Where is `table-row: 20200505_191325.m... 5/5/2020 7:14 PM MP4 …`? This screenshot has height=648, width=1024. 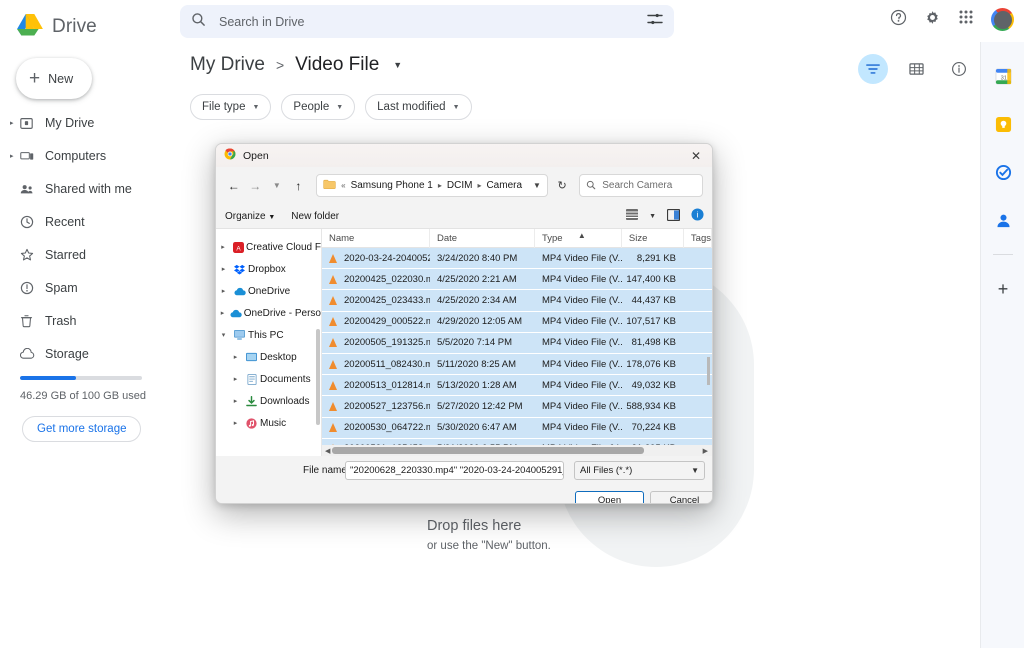 table-row: 20200505_191325.m... 5/5/2020 7:14 PM MP4 … is located at coordinates (517, 343).